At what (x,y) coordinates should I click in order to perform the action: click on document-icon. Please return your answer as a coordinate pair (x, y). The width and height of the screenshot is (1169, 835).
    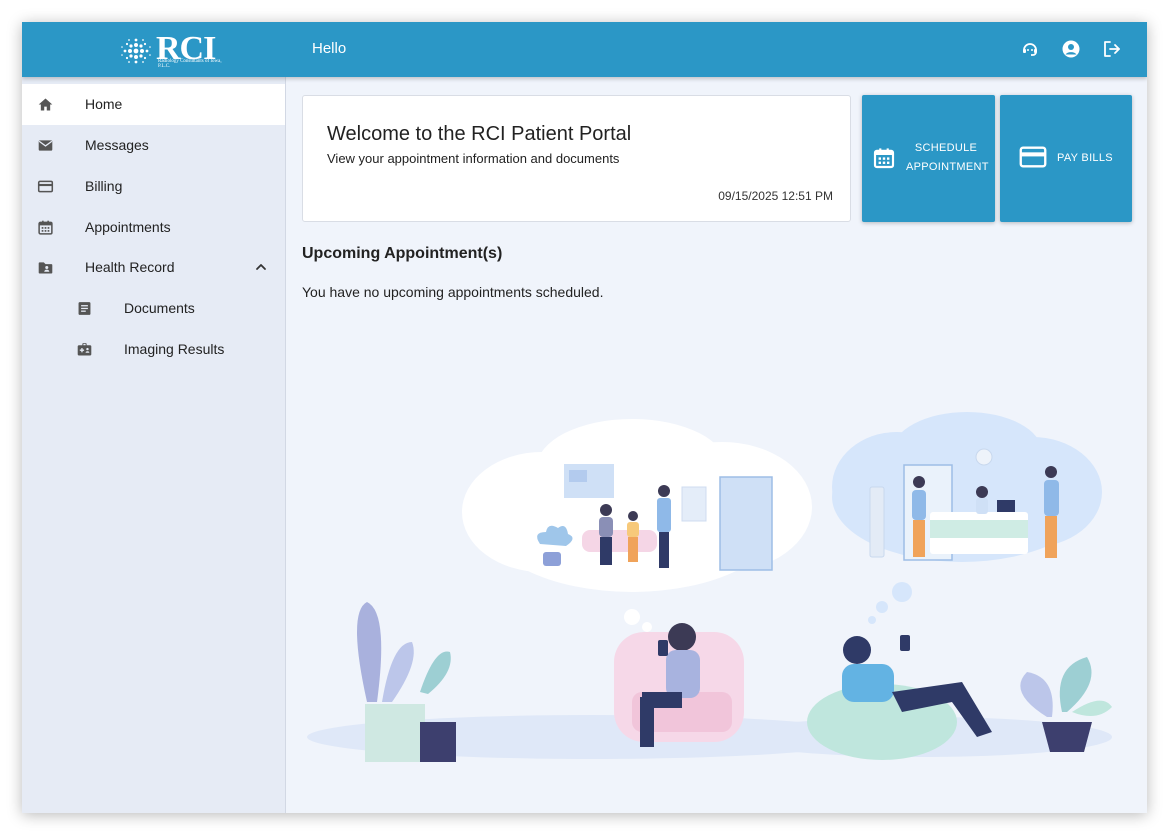
    Looking at the image, I should click on (84, 308).